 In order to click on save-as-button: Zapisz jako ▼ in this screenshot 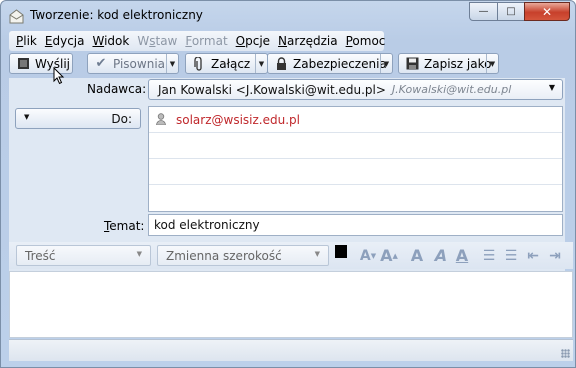, I will do `click(448, 63)`.